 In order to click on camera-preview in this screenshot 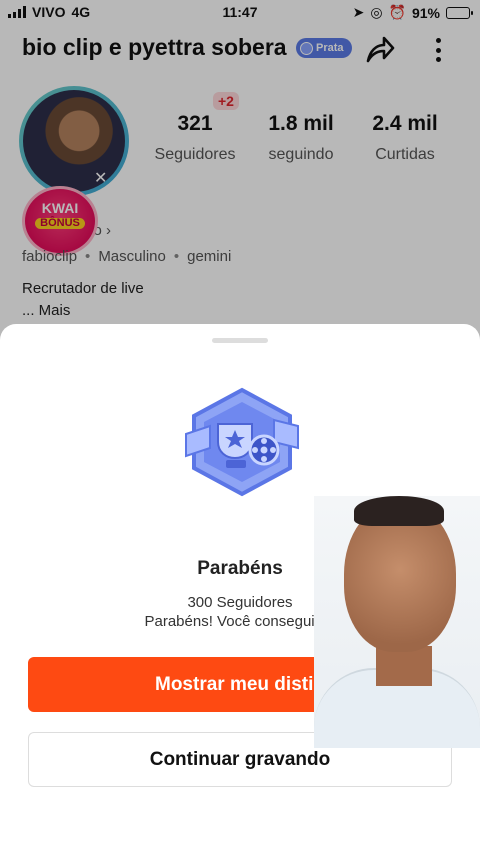, I will do `click(397, 622)`.